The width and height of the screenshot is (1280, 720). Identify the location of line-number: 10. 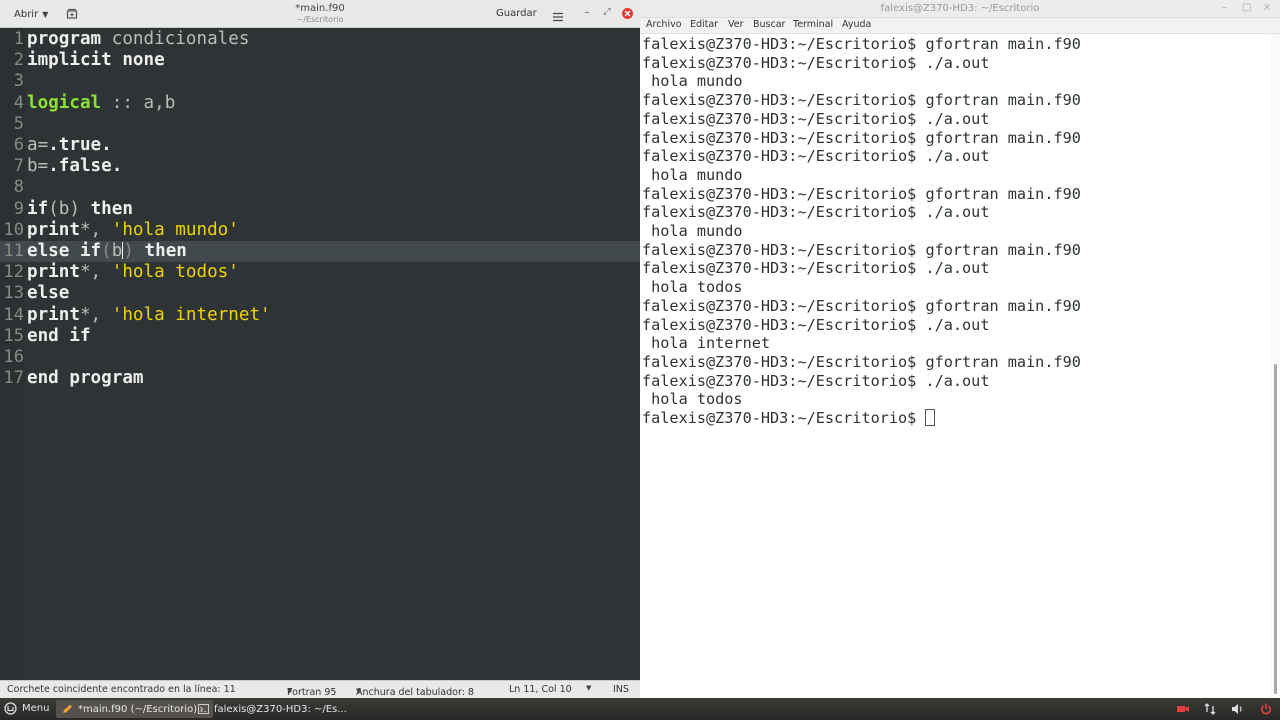
(13, 229).